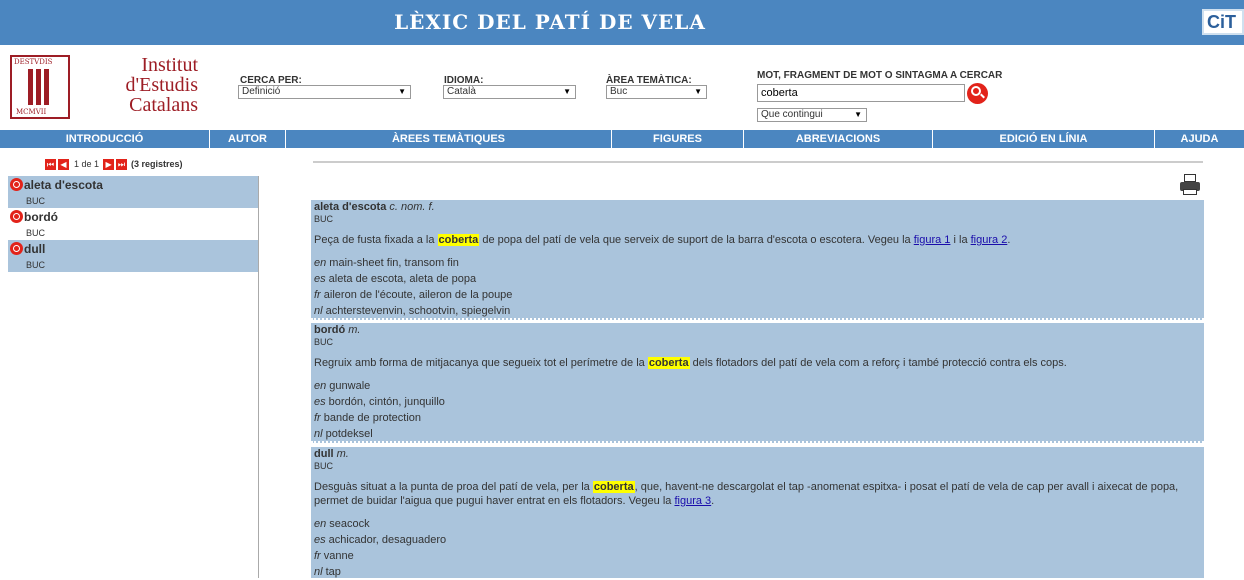 The width and height of the screenshot is (1244, 580). What do you see at coordinates (932, 240) in the screenshot?
I see `figure-link: figura 1` at bounding box center [932, 240].